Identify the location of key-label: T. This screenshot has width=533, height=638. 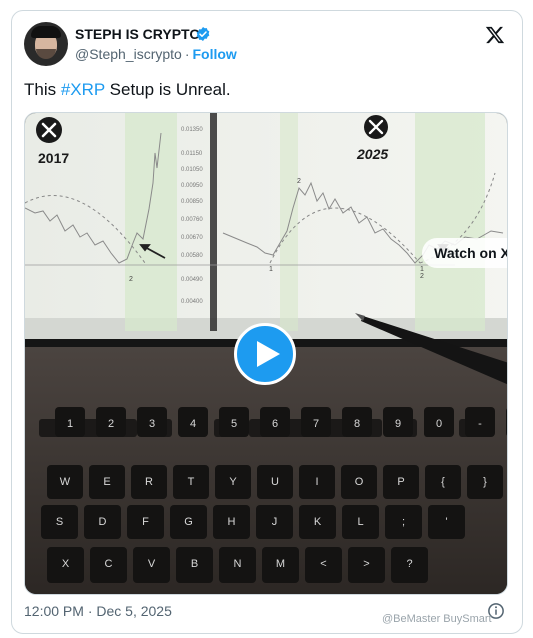
(191, 482).